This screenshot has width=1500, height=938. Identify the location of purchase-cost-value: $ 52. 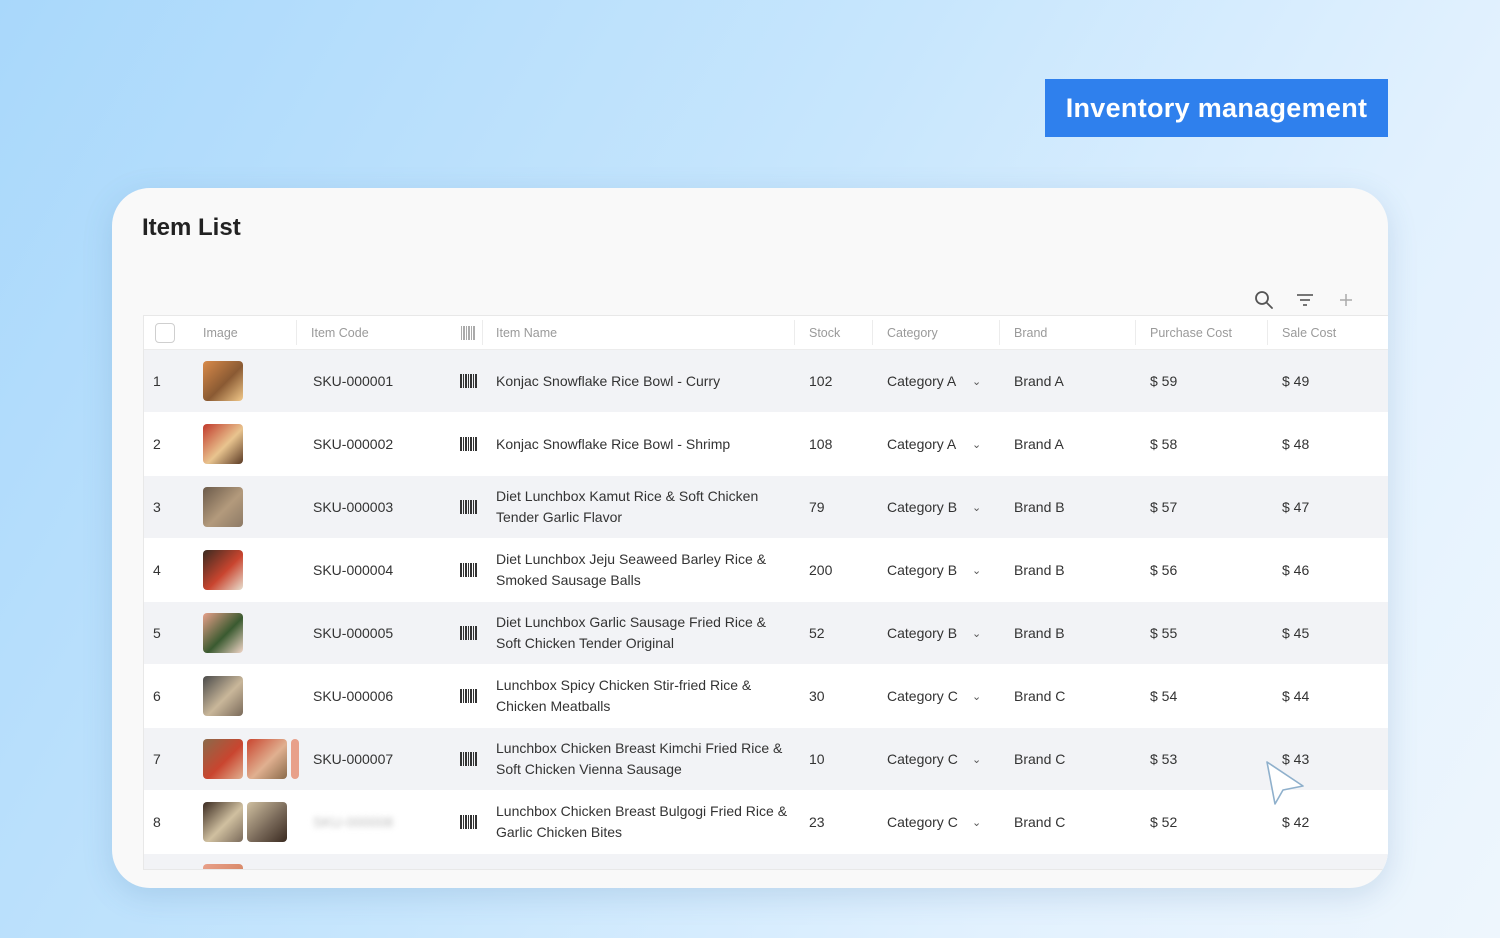
(1164, 822).